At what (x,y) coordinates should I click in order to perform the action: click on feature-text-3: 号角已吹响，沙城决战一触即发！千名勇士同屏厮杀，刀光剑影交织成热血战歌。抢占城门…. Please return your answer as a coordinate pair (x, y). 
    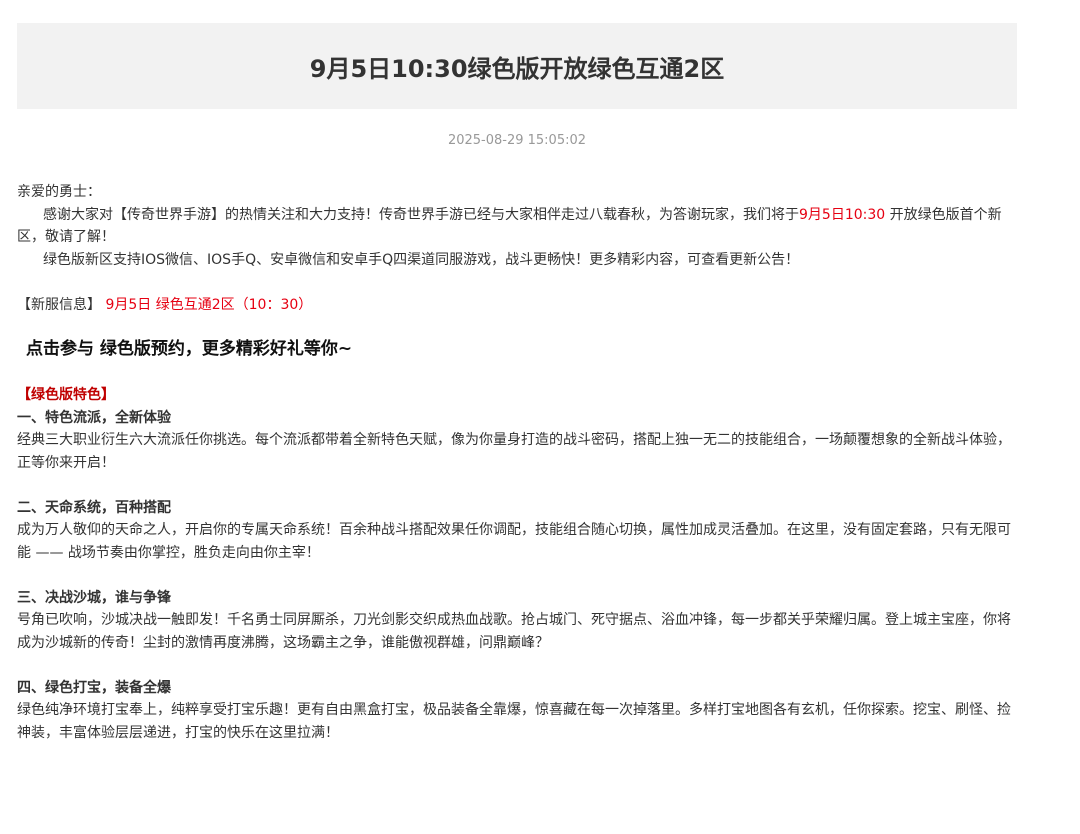
    Looking at the image, I should click on (514, 631).